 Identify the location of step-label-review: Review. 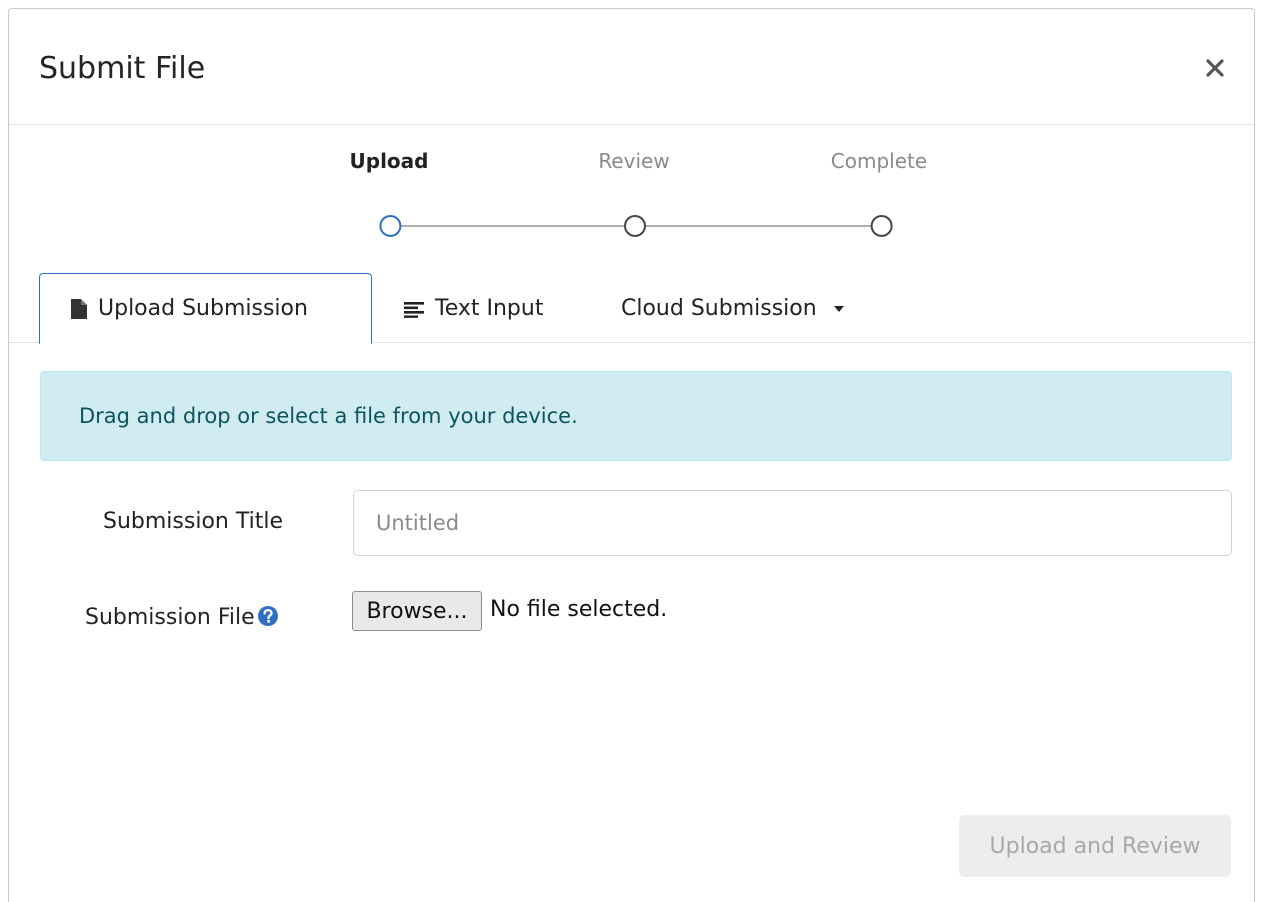
(634, 161).